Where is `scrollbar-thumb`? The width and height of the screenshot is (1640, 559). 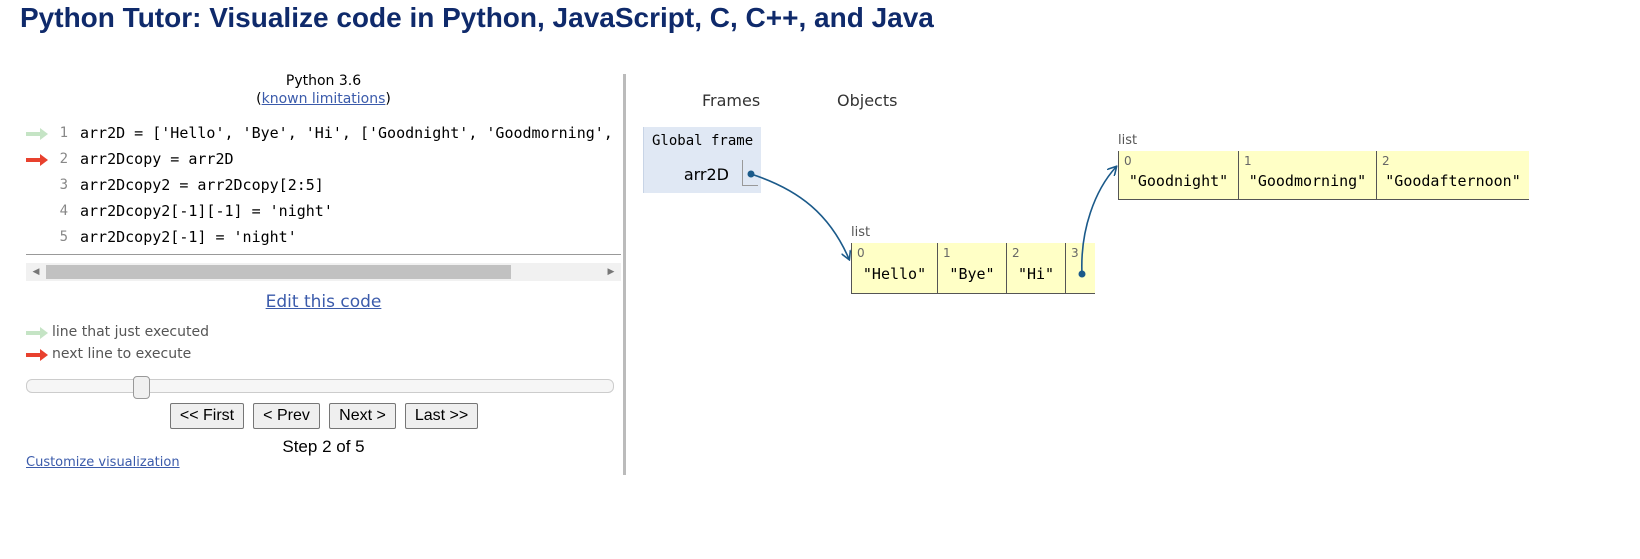 scrollbar-thumb is located at coordinates (278, 272).